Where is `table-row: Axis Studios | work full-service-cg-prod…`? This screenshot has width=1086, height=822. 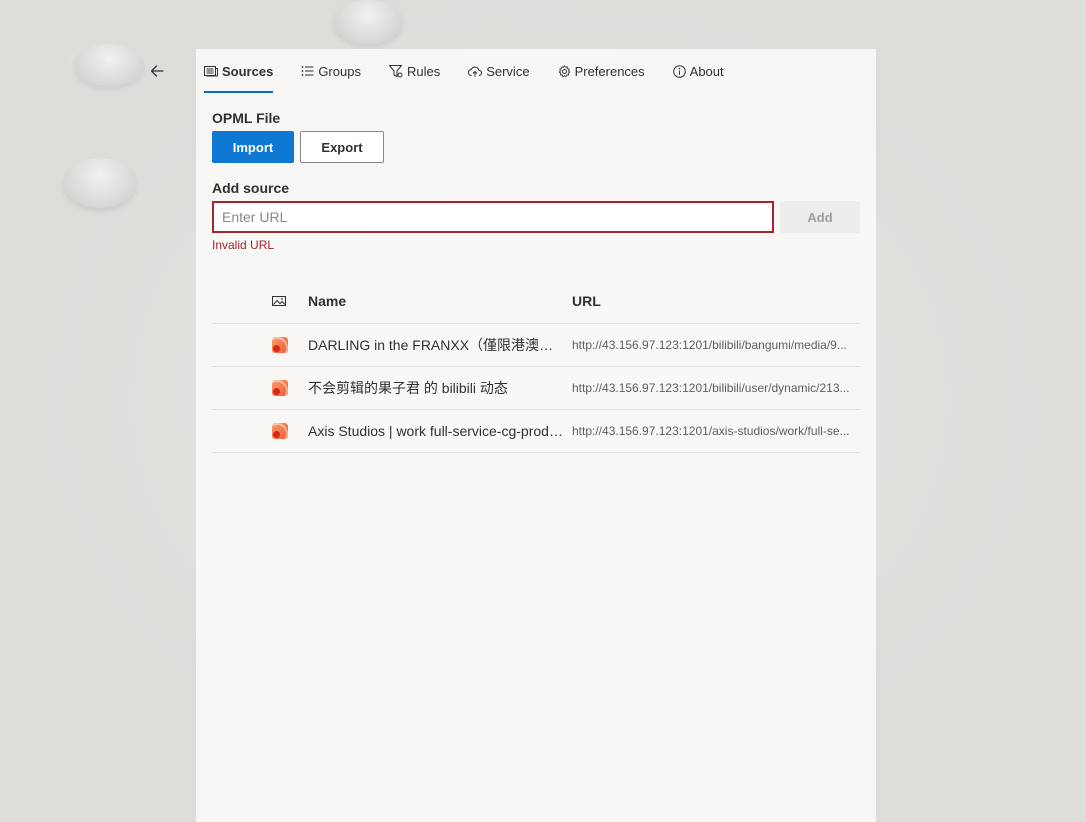 table-row: Axis Studios | work full-service-cg-prod… is located at coordinates (536, 431).